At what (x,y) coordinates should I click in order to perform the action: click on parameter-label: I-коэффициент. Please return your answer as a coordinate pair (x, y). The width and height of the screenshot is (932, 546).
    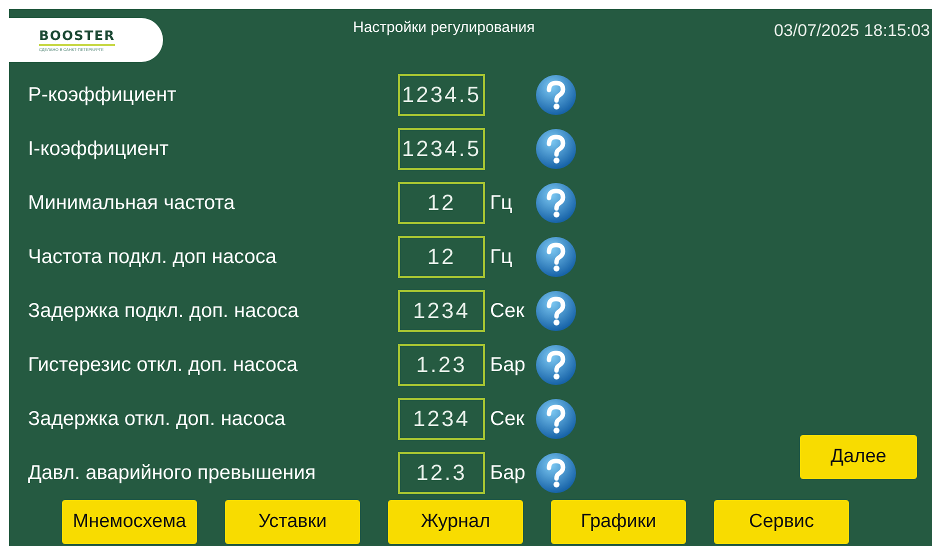
    Looking at the image, I should click on (98, 149).